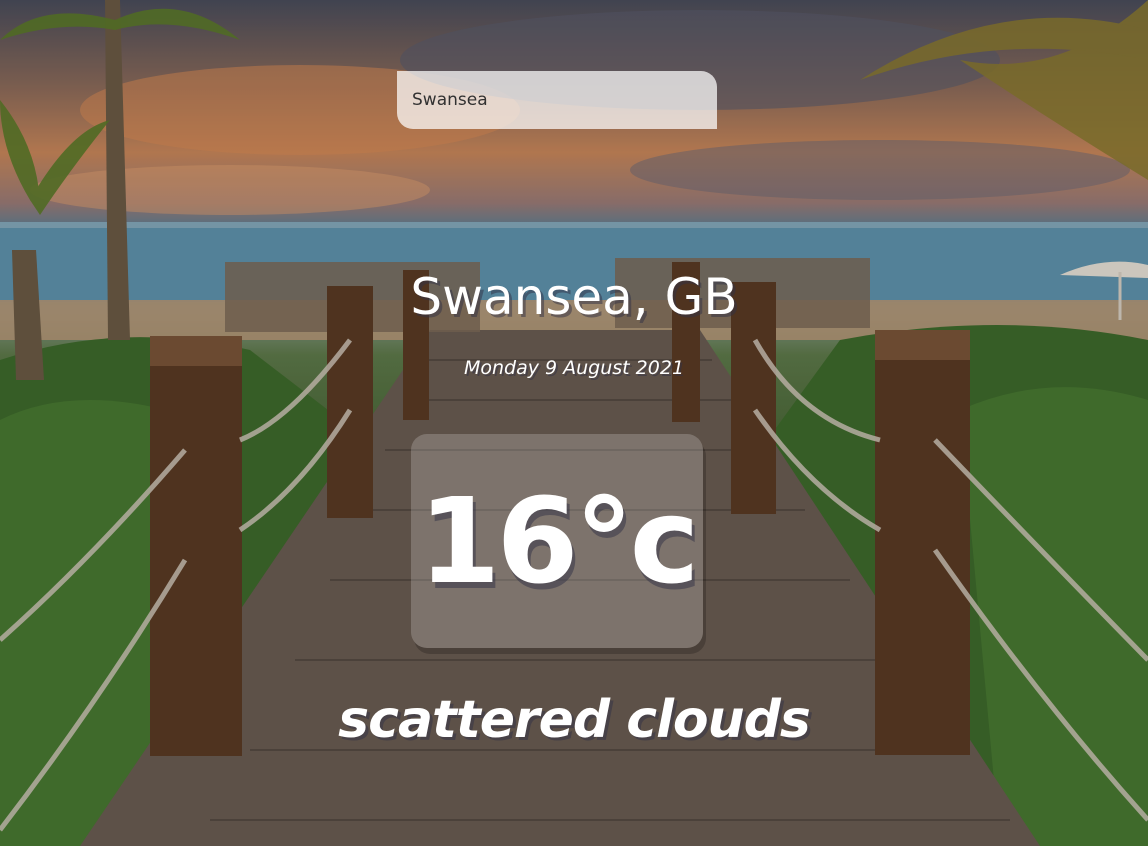 The height and width of the screenshot is (846, 1148). Describe the element at coordinates (574, 368) in the screenshot. I see `date-label: Monday 9 August 2021` at that location.